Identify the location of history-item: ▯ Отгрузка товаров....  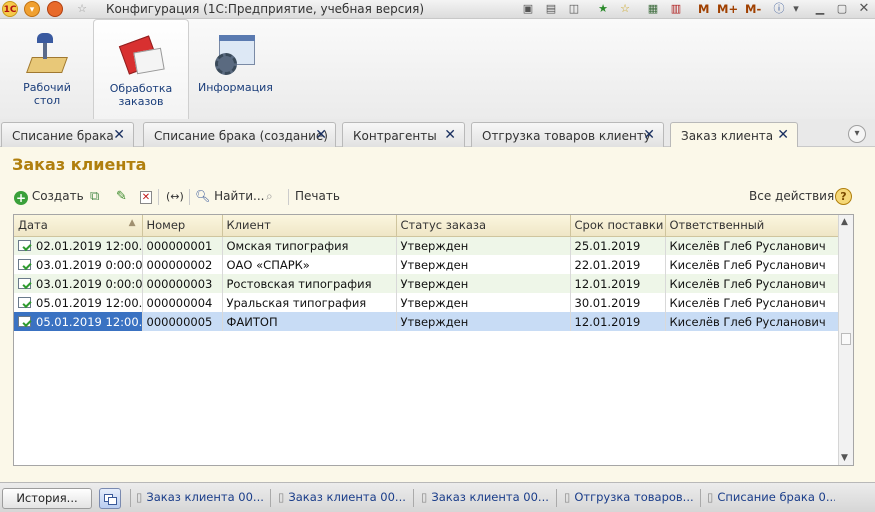
(629, 498).